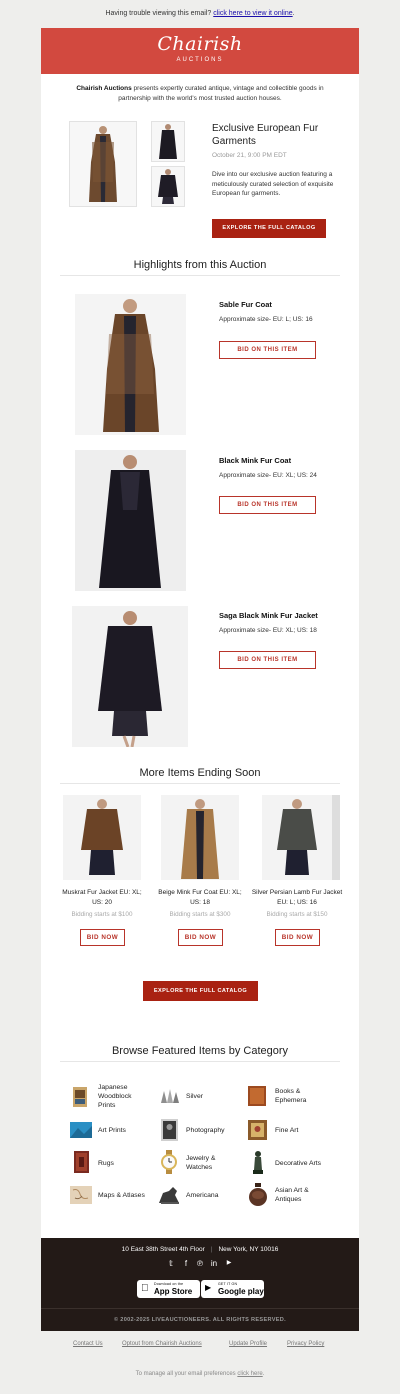  What do you see at coordinates (169, 1162) in the screenshot?
I see `watch-icon` at bounding box center [169, 1162].